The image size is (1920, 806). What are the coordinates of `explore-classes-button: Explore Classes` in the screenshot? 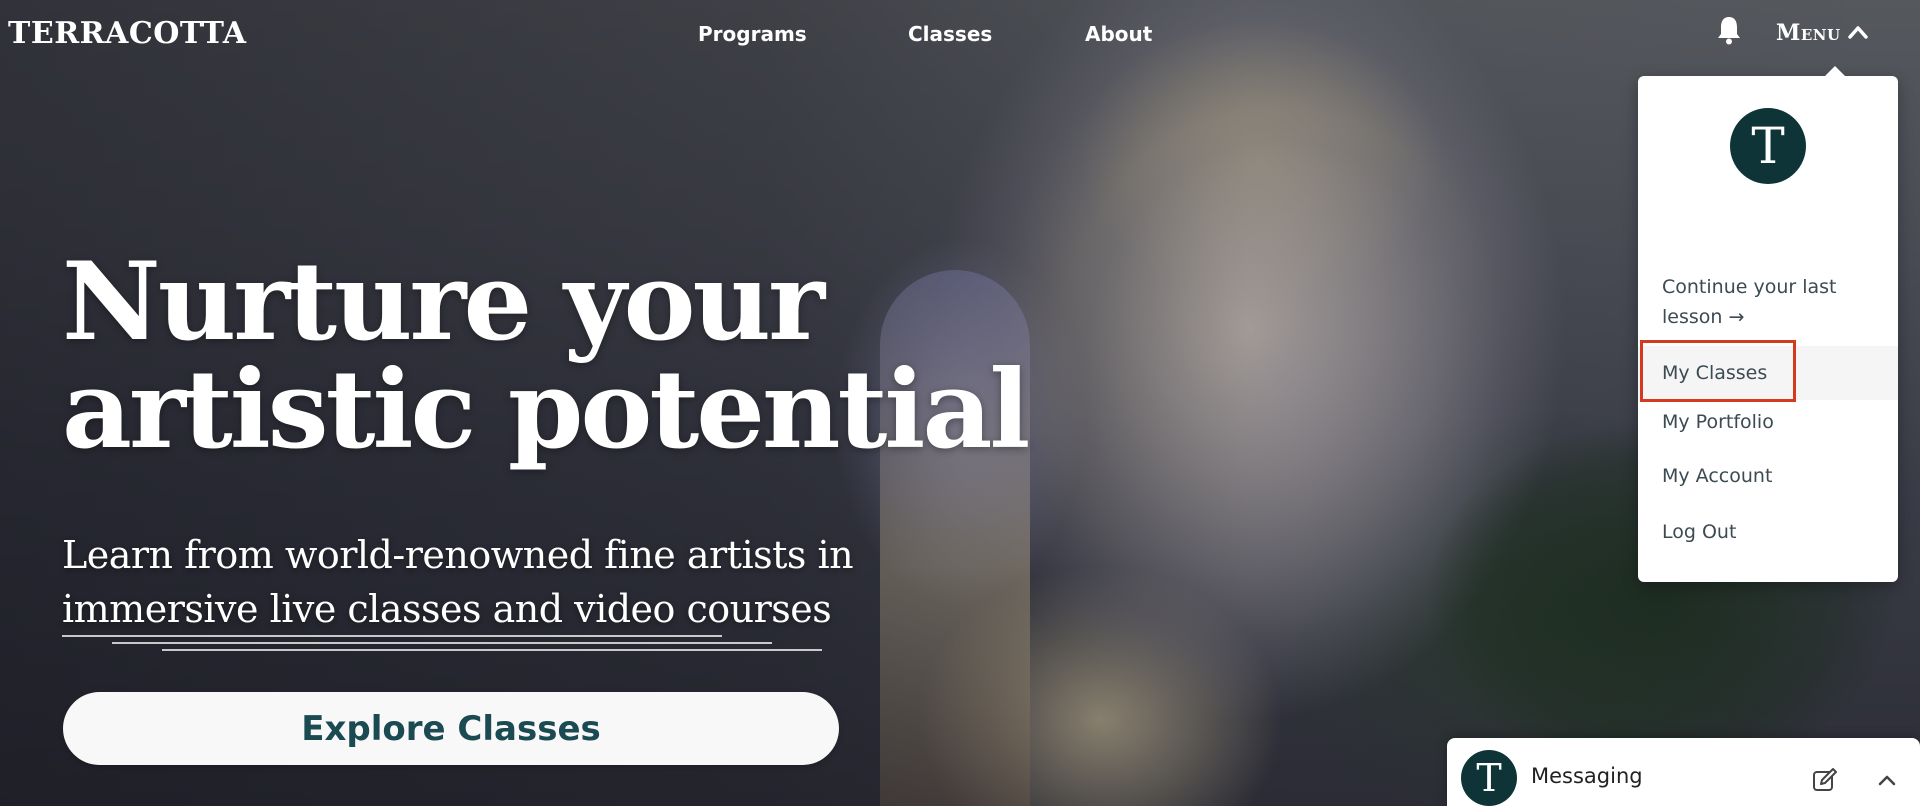 It's located at (451, 728).